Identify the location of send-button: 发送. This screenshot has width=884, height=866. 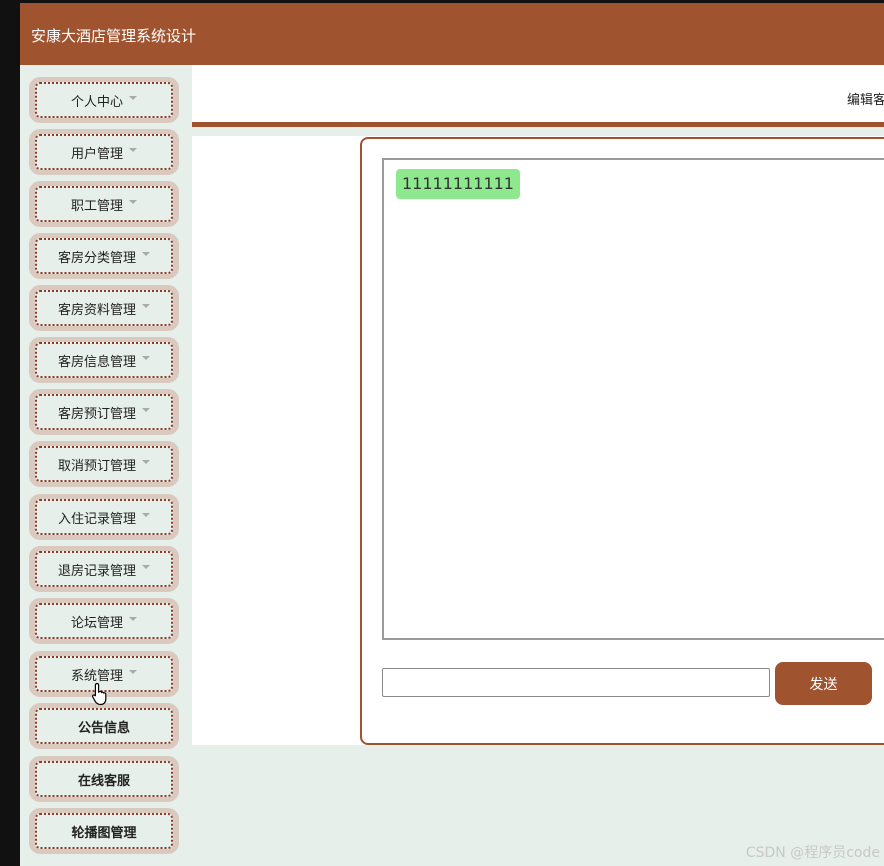
(823, 683).